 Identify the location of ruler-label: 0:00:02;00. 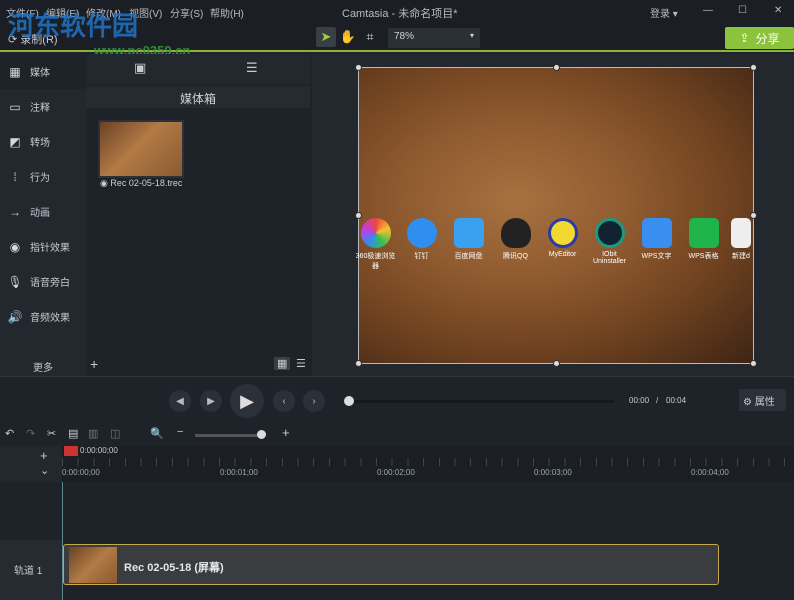
(396, 472).